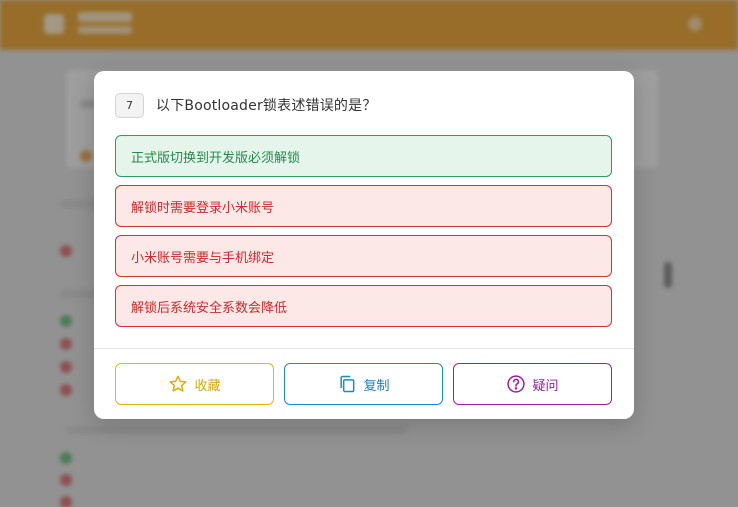 This screenshot has height=507, width=738. I want to click on modal-divider, so click(364, 348).